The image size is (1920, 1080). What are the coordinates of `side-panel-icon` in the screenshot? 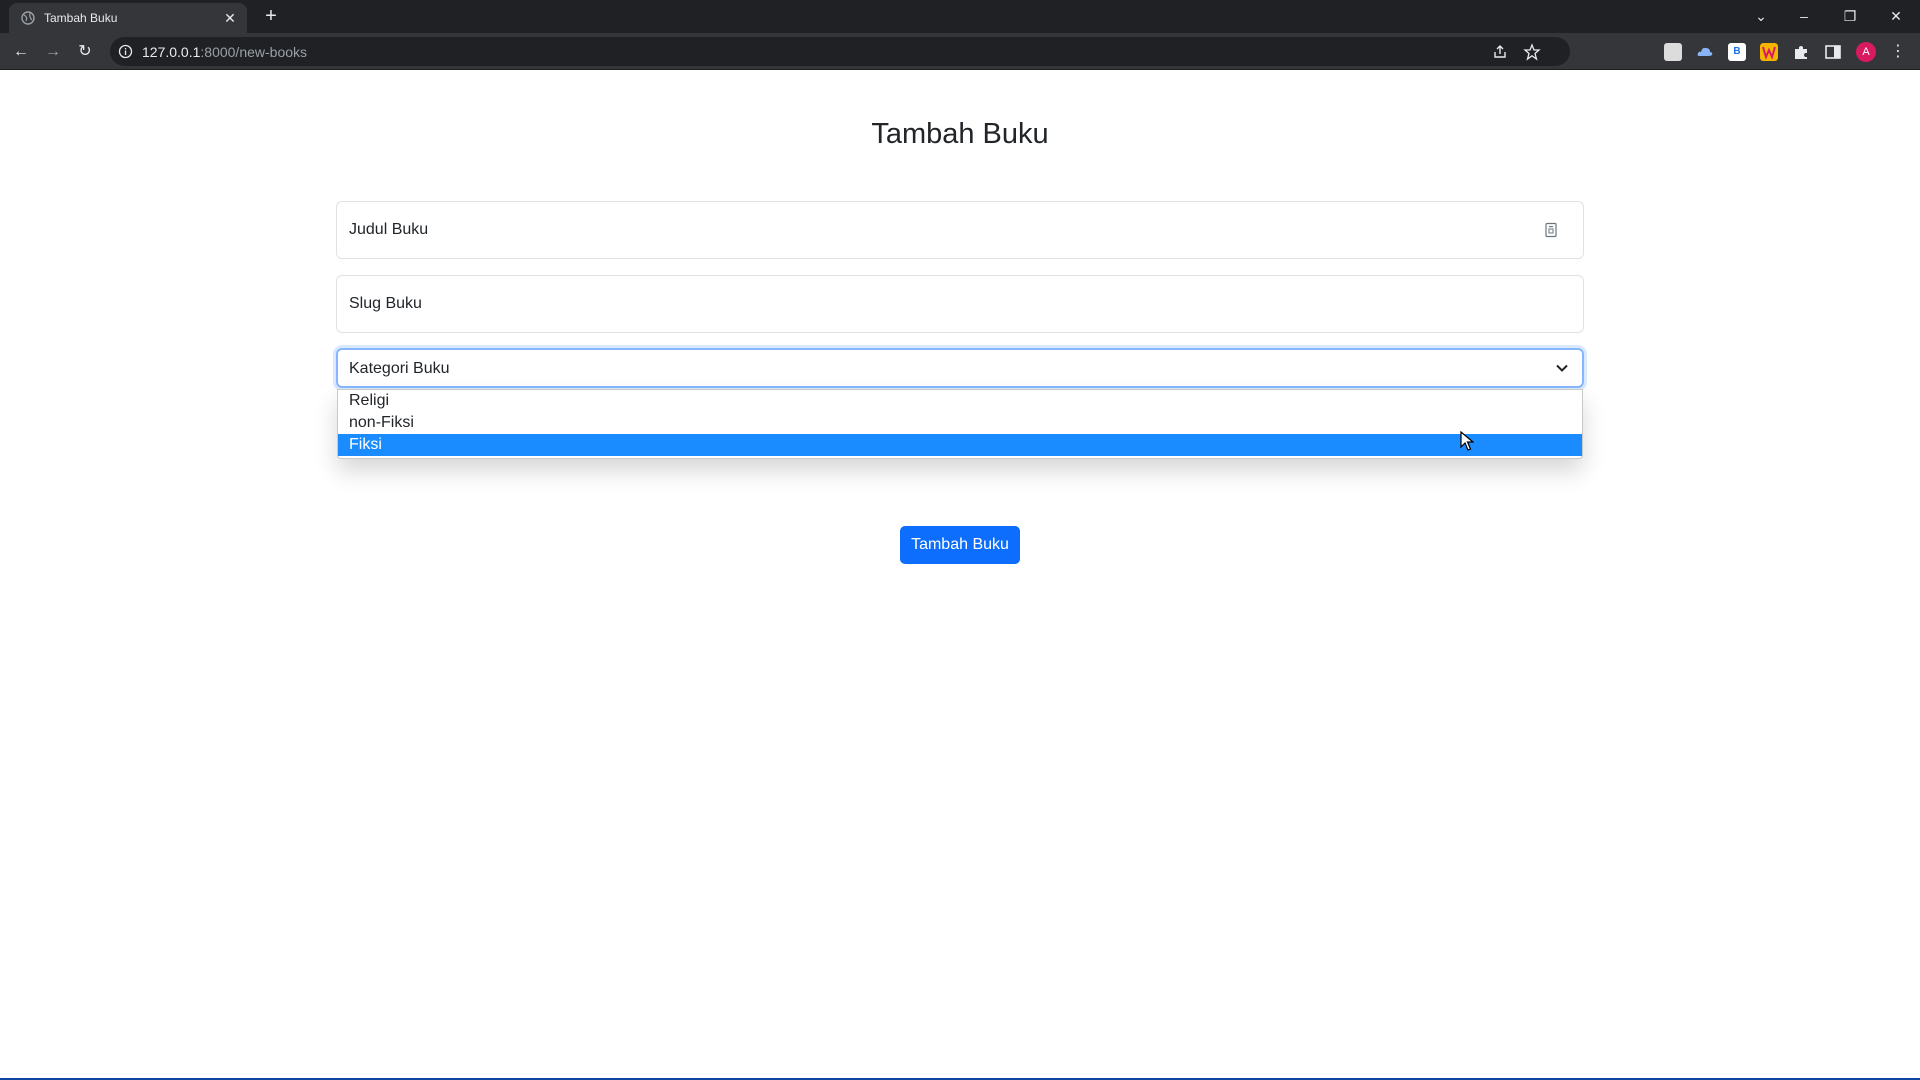 It's located at (1833, 52).